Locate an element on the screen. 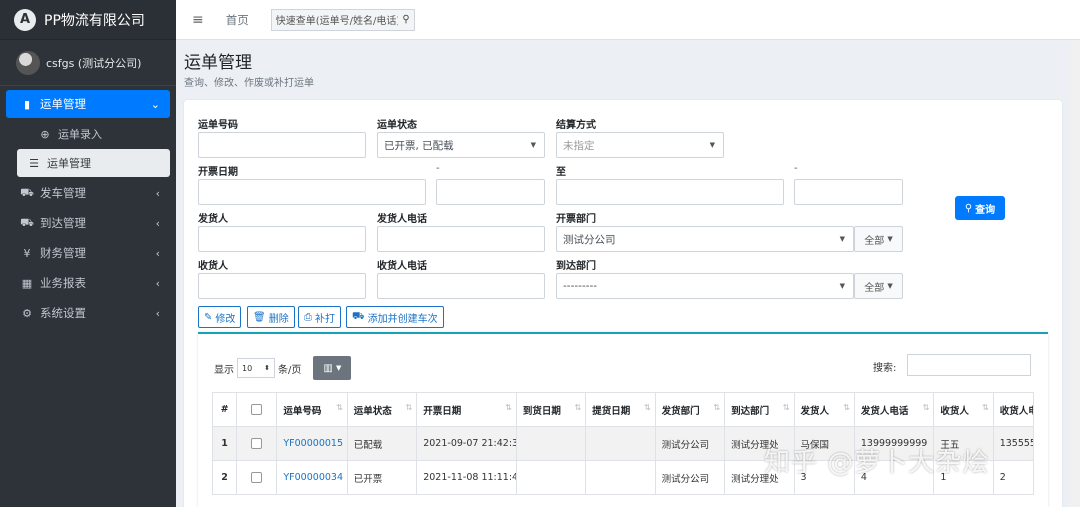 The image size is (1080, 507). label-issue-dept: 开票部门 is located at coordinates (576, 219).